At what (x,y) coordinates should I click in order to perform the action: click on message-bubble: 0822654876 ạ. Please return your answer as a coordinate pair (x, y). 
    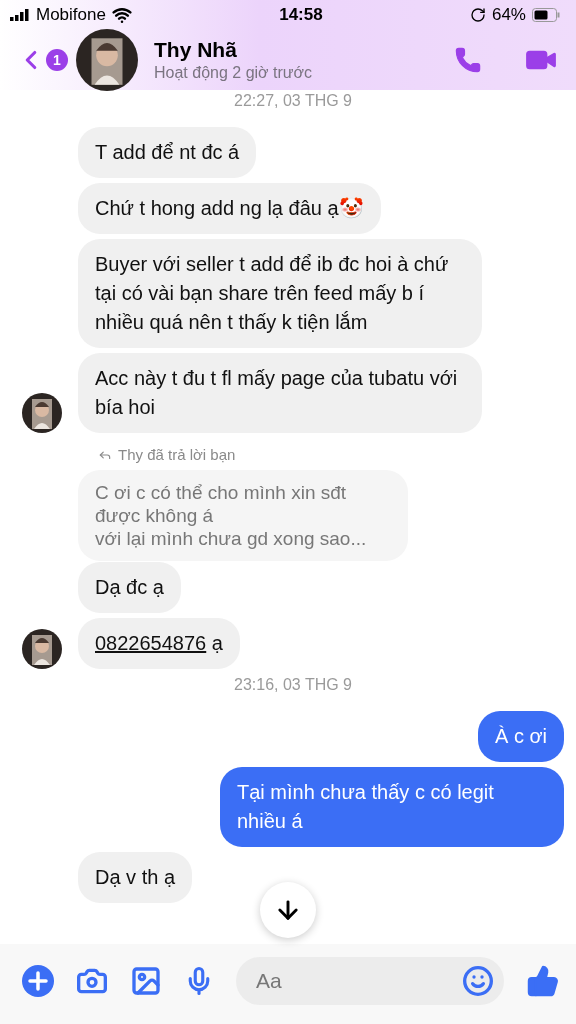
    Looking at the image, I should click on (159, 643).